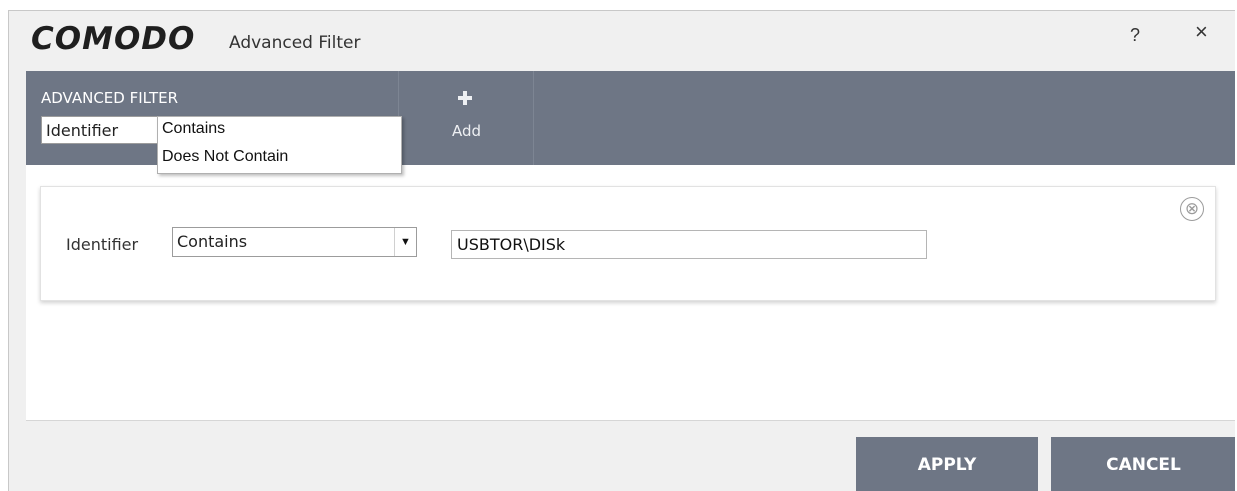  I want to click on operator-dropdown-list: Contains Does Not Contain, so click(279, 145).